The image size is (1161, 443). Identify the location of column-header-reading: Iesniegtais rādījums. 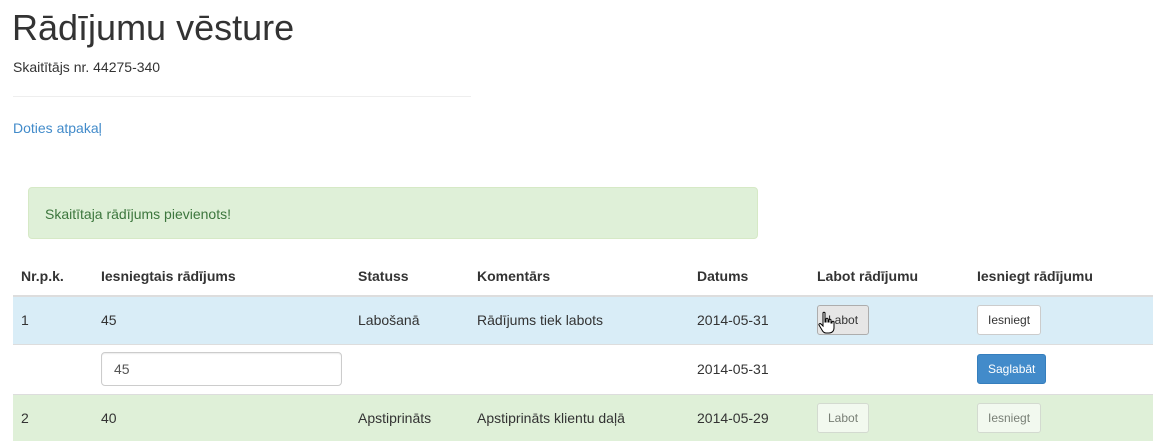
(221, 277).